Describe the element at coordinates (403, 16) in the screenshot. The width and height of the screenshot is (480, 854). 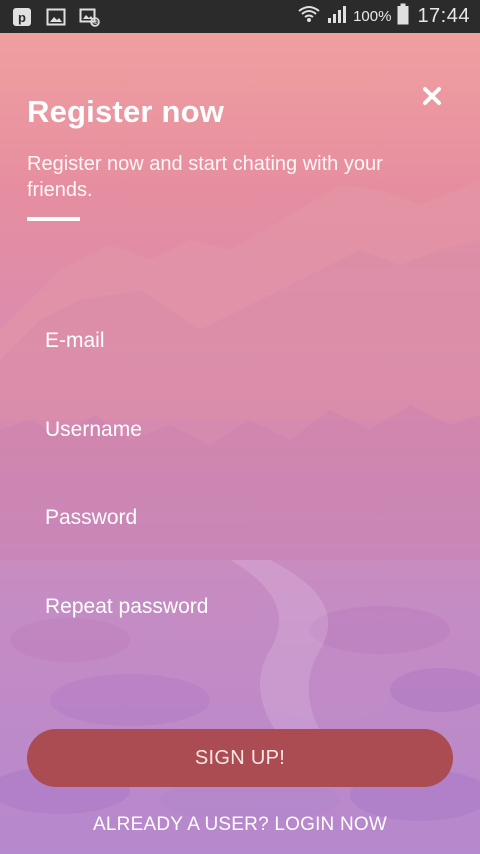
I see `battery-icon` at that location.